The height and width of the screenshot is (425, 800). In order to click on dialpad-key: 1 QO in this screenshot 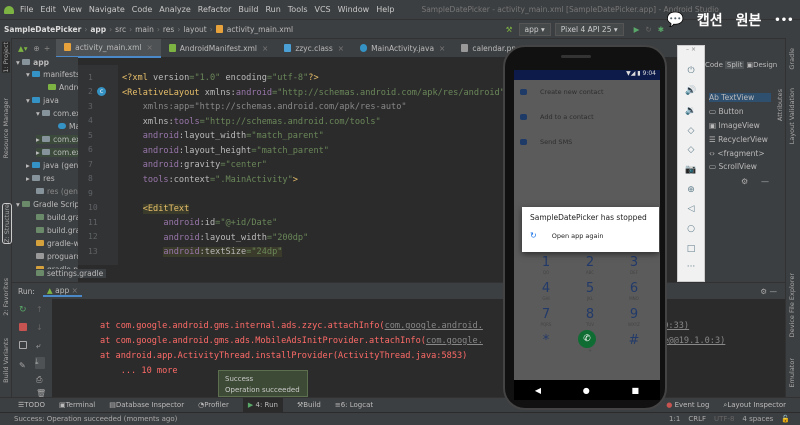, I will do `click(546, 265)`.